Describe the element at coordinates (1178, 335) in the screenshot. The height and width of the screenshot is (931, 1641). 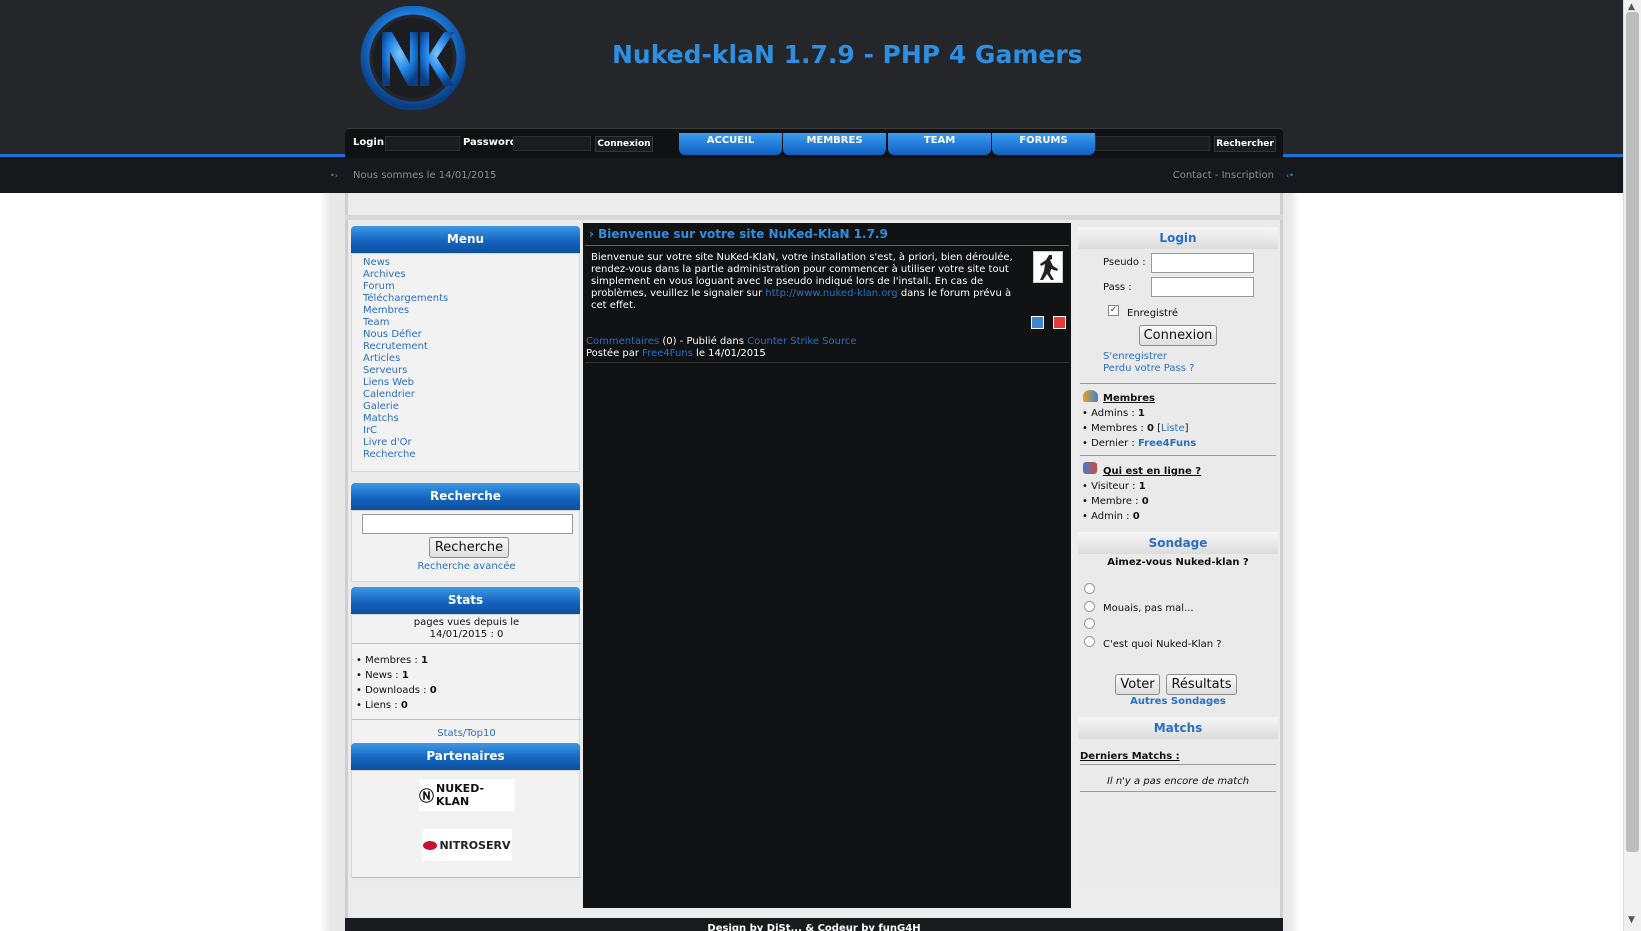
I see `login-connect-button: Connexion` at that location.